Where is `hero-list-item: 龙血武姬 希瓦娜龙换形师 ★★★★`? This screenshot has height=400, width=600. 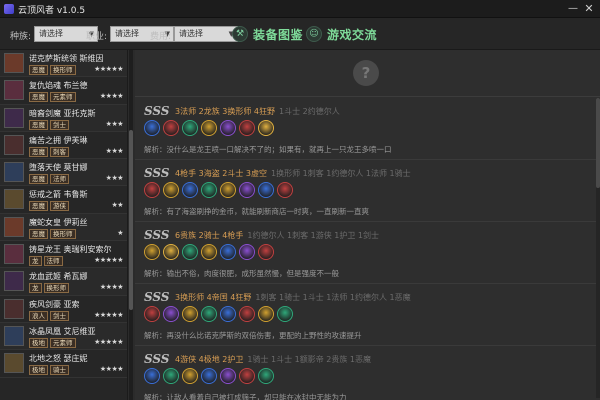 hero-list-item: 龙血武姬 希瓦娜龙换形师 ★★★★ is located at coordinates (63, 282).